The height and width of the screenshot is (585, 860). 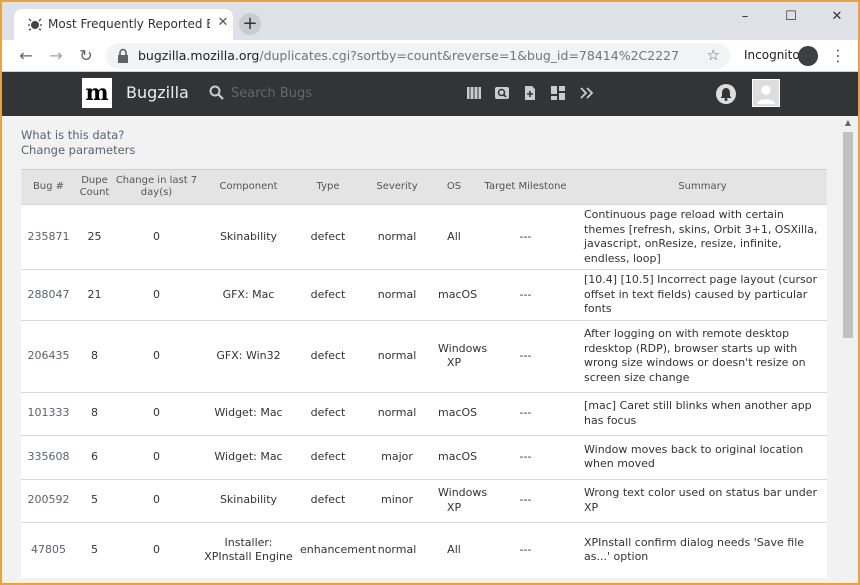 What do you see at coordinates (48, 187) in the screenshot?
I see `column-header-bug: Bug #` at bounding box center [48, 187].